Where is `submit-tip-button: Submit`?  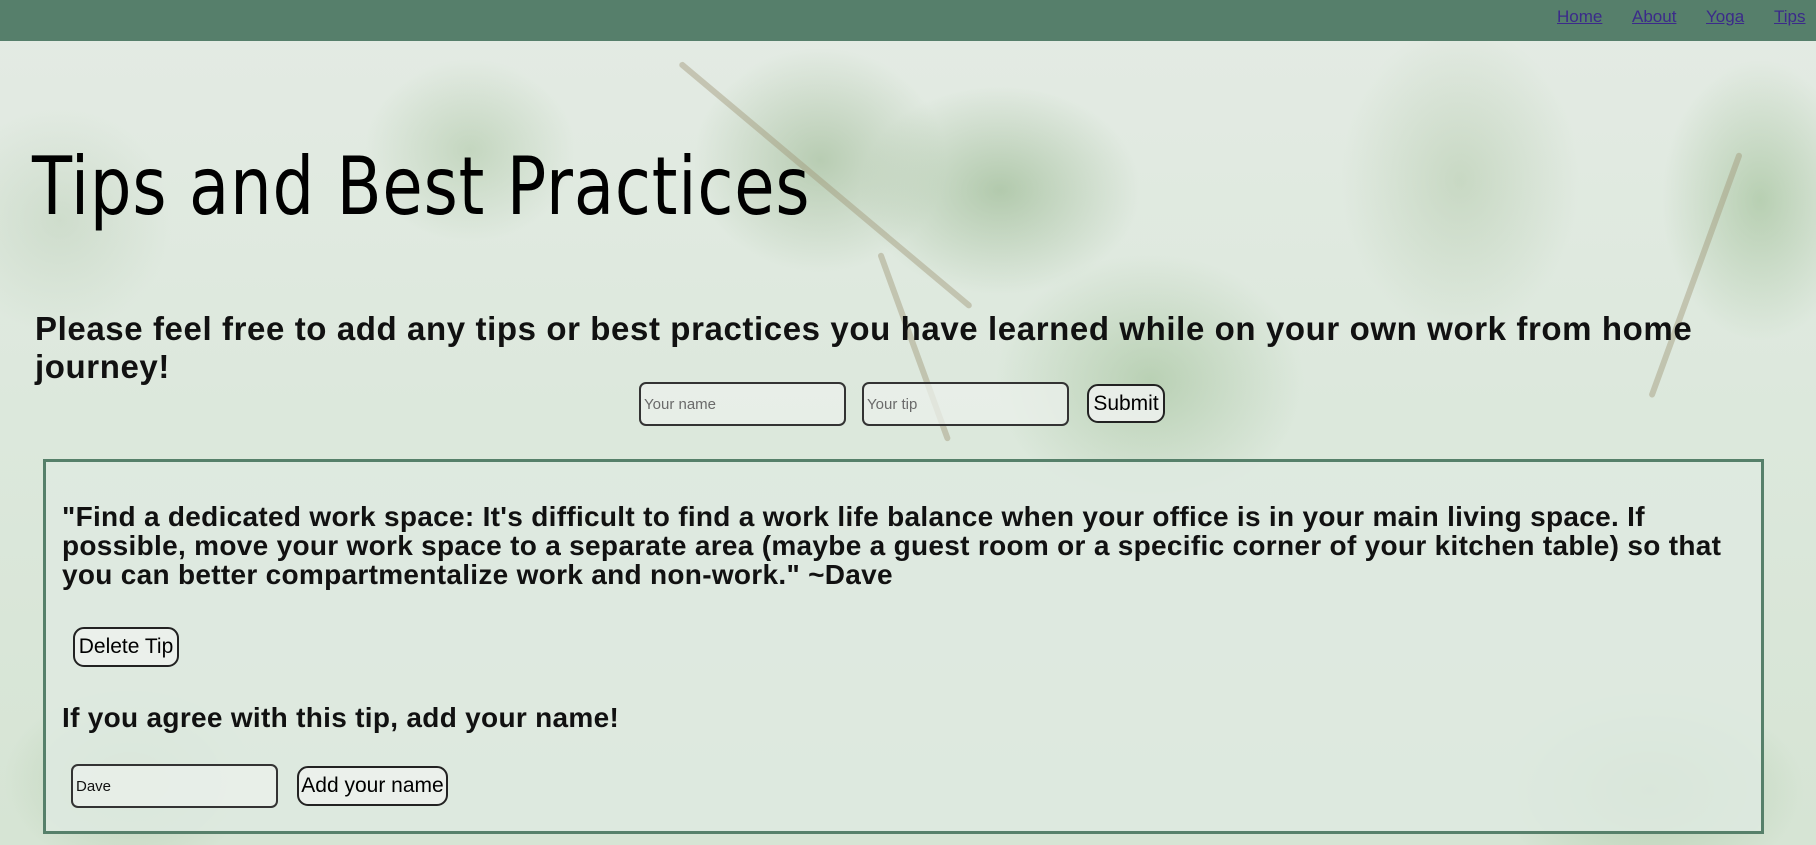 submit-tip-button: Submit is located at coordinates (1126, 403).